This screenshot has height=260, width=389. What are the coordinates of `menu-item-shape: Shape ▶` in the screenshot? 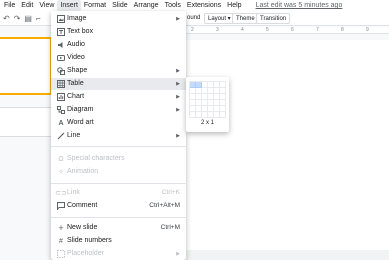 It's located at (118, 71).